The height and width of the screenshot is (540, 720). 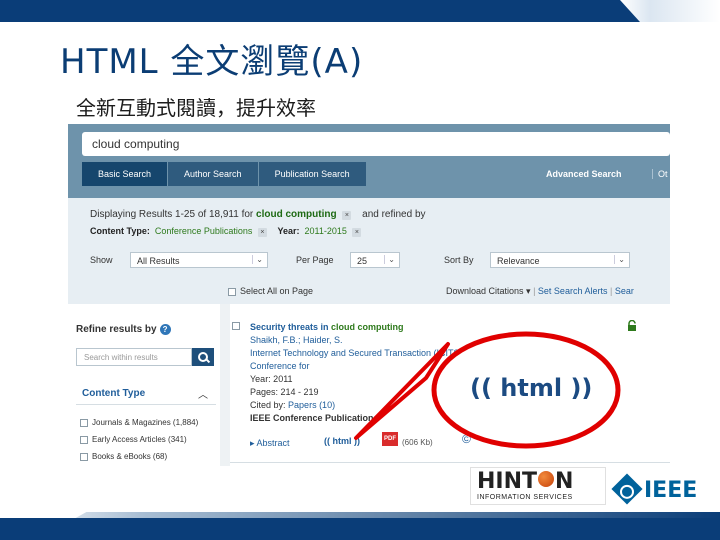 I want to click on hinton-logo-left: HINT, so click(x=507, y=481).